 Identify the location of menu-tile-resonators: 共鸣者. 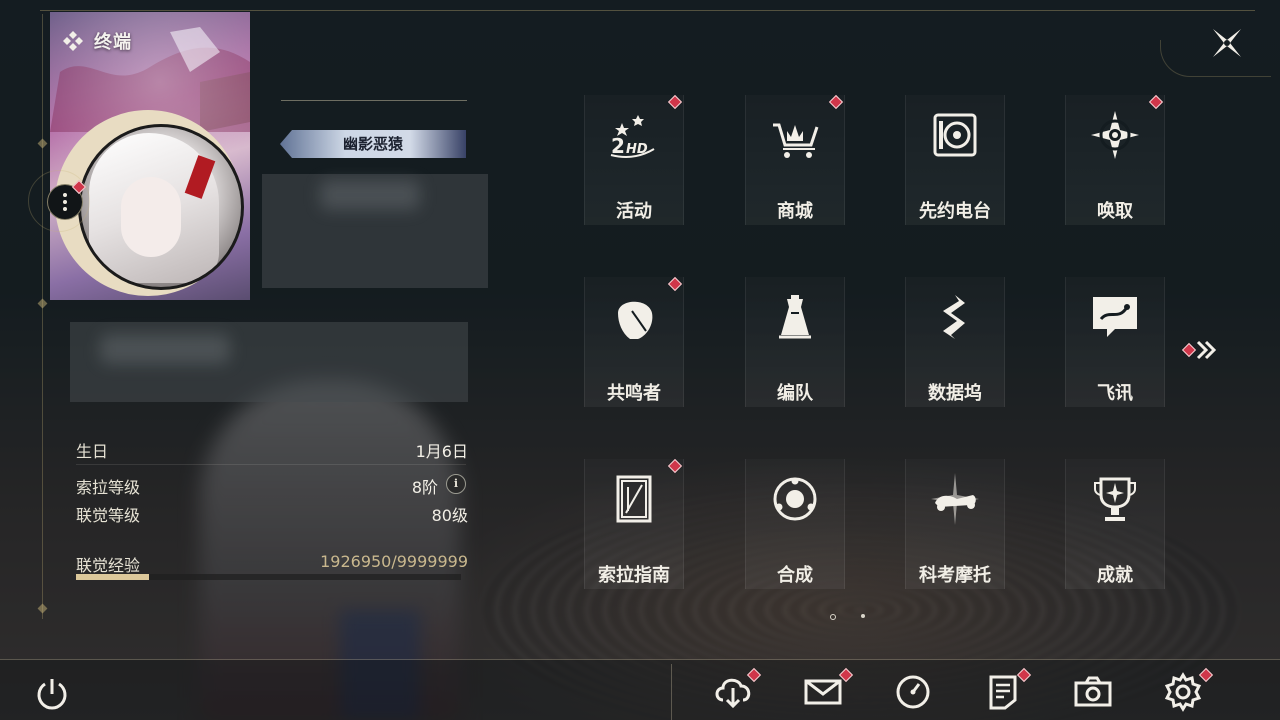
(634, 341).